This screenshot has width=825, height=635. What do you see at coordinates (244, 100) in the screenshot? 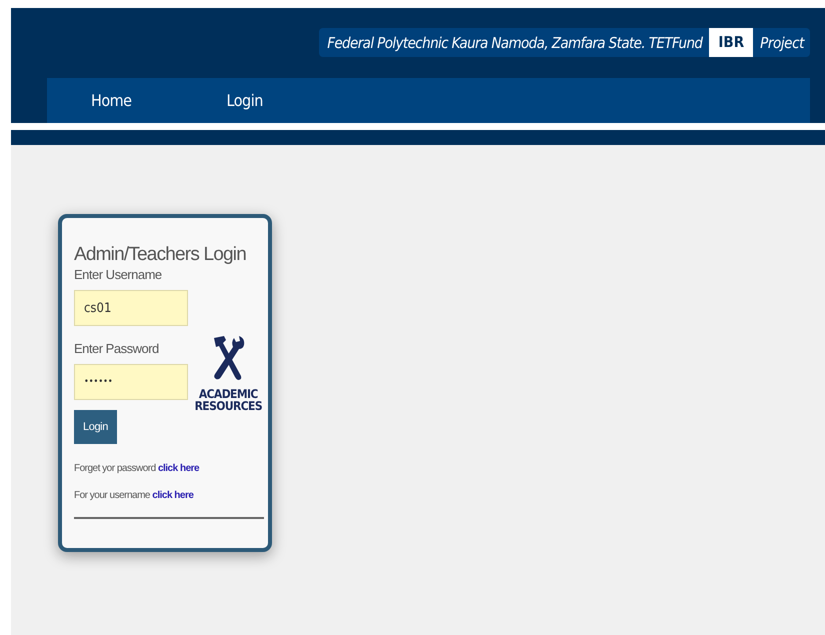
I see `nav-link: Login` at bounding box center [244, 100].